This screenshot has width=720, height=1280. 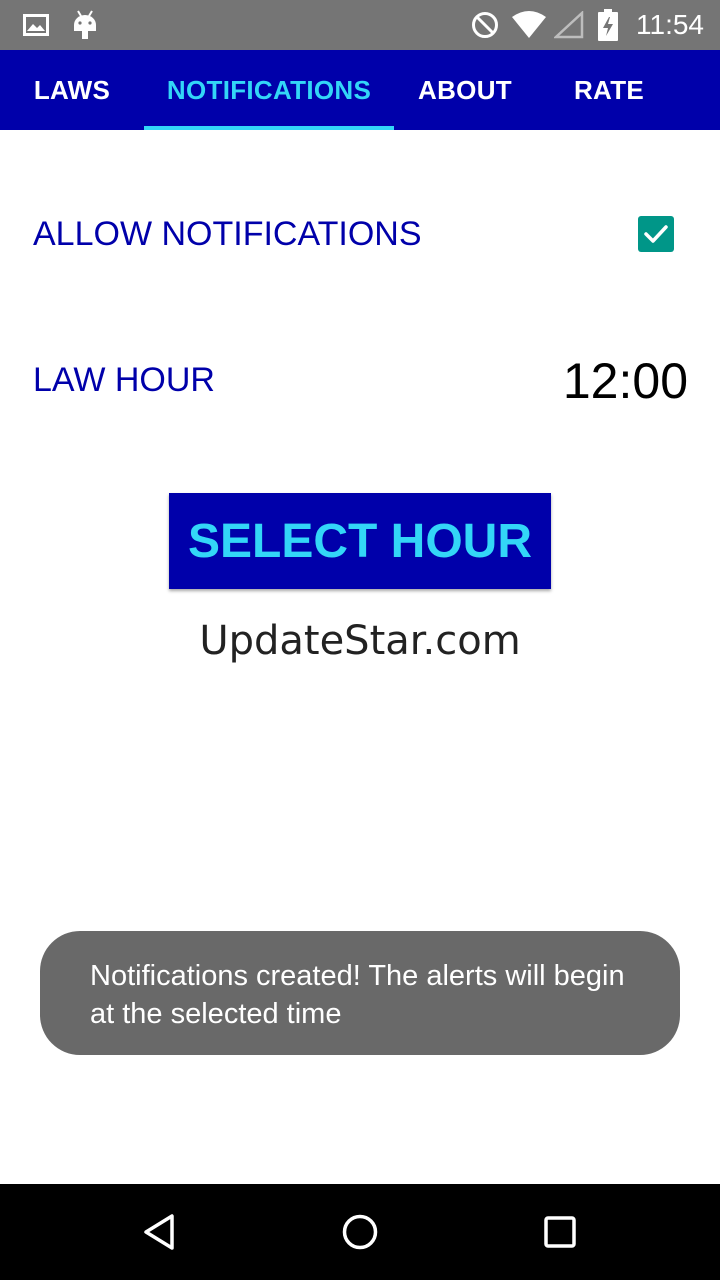 What do you see at coordinates (625, 381) in the screenshot?
I see `law-hour-value: 12:00` at bounding box center [625, 381].